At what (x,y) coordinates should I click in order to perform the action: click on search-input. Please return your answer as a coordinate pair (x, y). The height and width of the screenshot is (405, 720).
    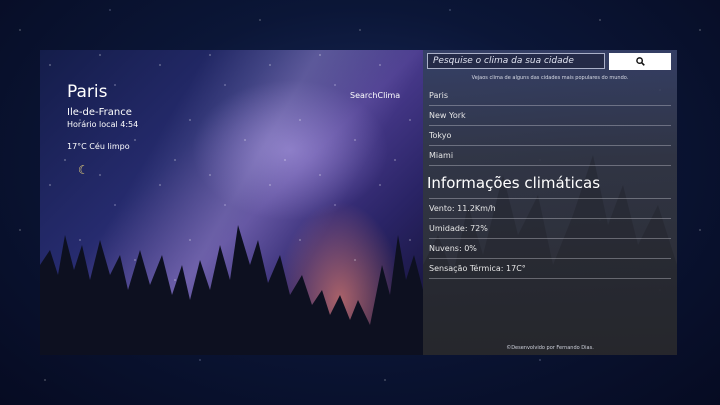
    Looking at the image, I should click on (516, 61).